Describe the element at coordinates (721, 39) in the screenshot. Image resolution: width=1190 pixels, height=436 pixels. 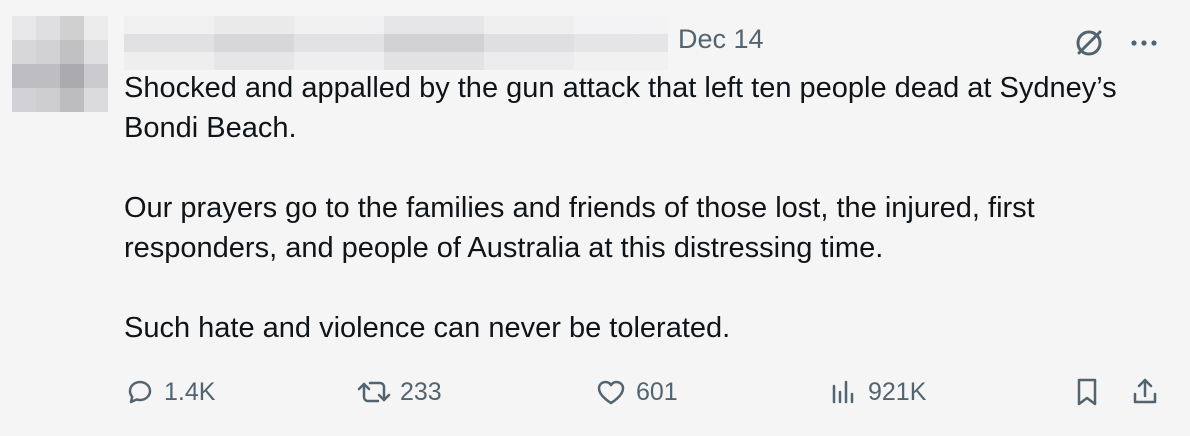
I see `post-date: Dec 14` at that location.